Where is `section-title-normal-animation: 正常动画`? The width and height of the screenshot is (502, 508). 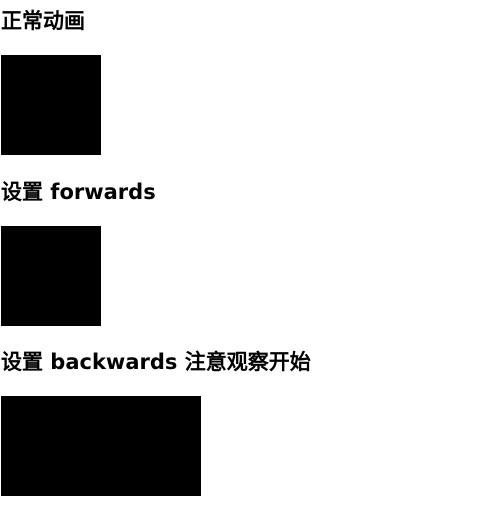 section-title-normal-animation: 正常动画 is located at coordinates (43, 21).